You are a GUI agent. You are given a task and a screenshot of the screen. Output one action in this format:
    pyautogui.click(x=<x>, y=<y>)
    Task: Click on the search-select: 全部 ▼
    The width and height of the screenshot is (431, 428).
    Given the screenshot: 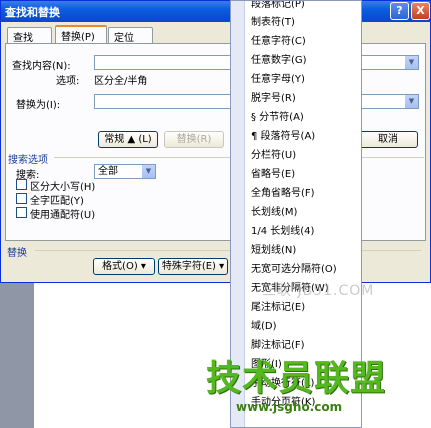 What is the action you would take?
    pyautogui.click(x=125, y=171)
    